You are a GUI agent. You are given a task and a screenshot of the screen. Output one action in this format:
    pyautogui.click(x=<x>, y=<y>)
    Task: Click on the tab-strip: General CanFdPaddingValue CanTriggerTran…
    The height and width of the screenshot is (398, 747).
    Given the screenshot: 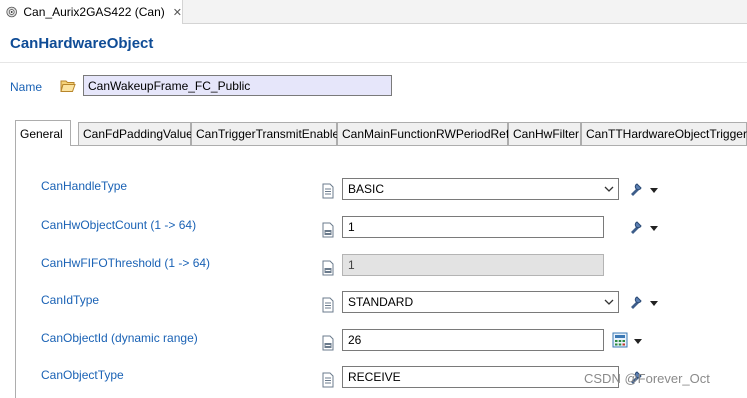 What is the action you would take?
    pyautogui.click(x=381, y=133)
    